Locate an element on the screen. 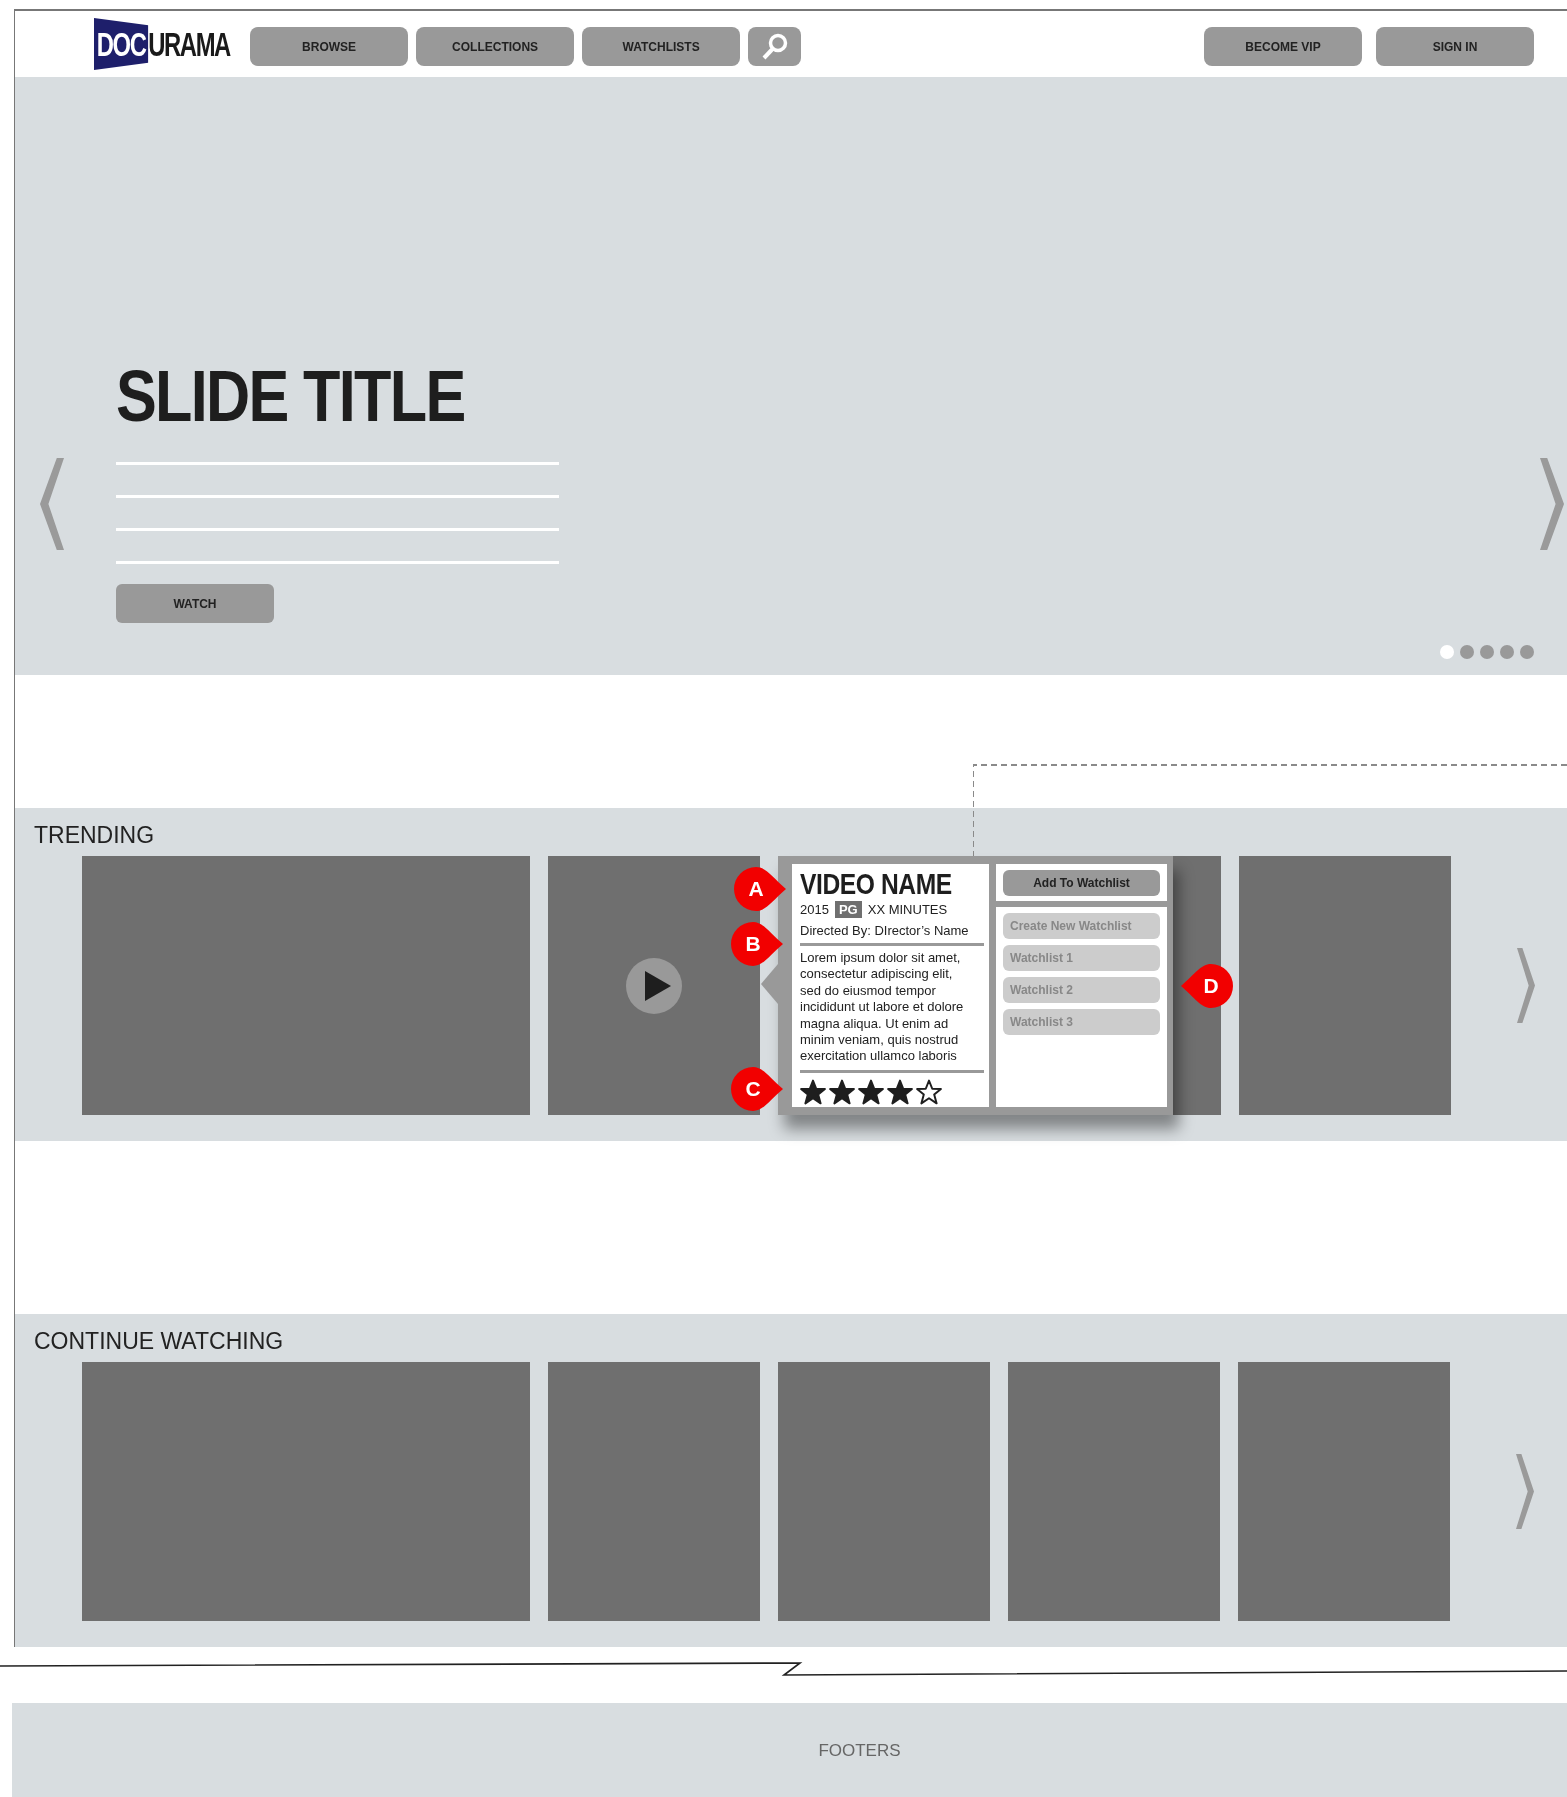  logo: DOCURAMA is located at coordinates (162, 44).